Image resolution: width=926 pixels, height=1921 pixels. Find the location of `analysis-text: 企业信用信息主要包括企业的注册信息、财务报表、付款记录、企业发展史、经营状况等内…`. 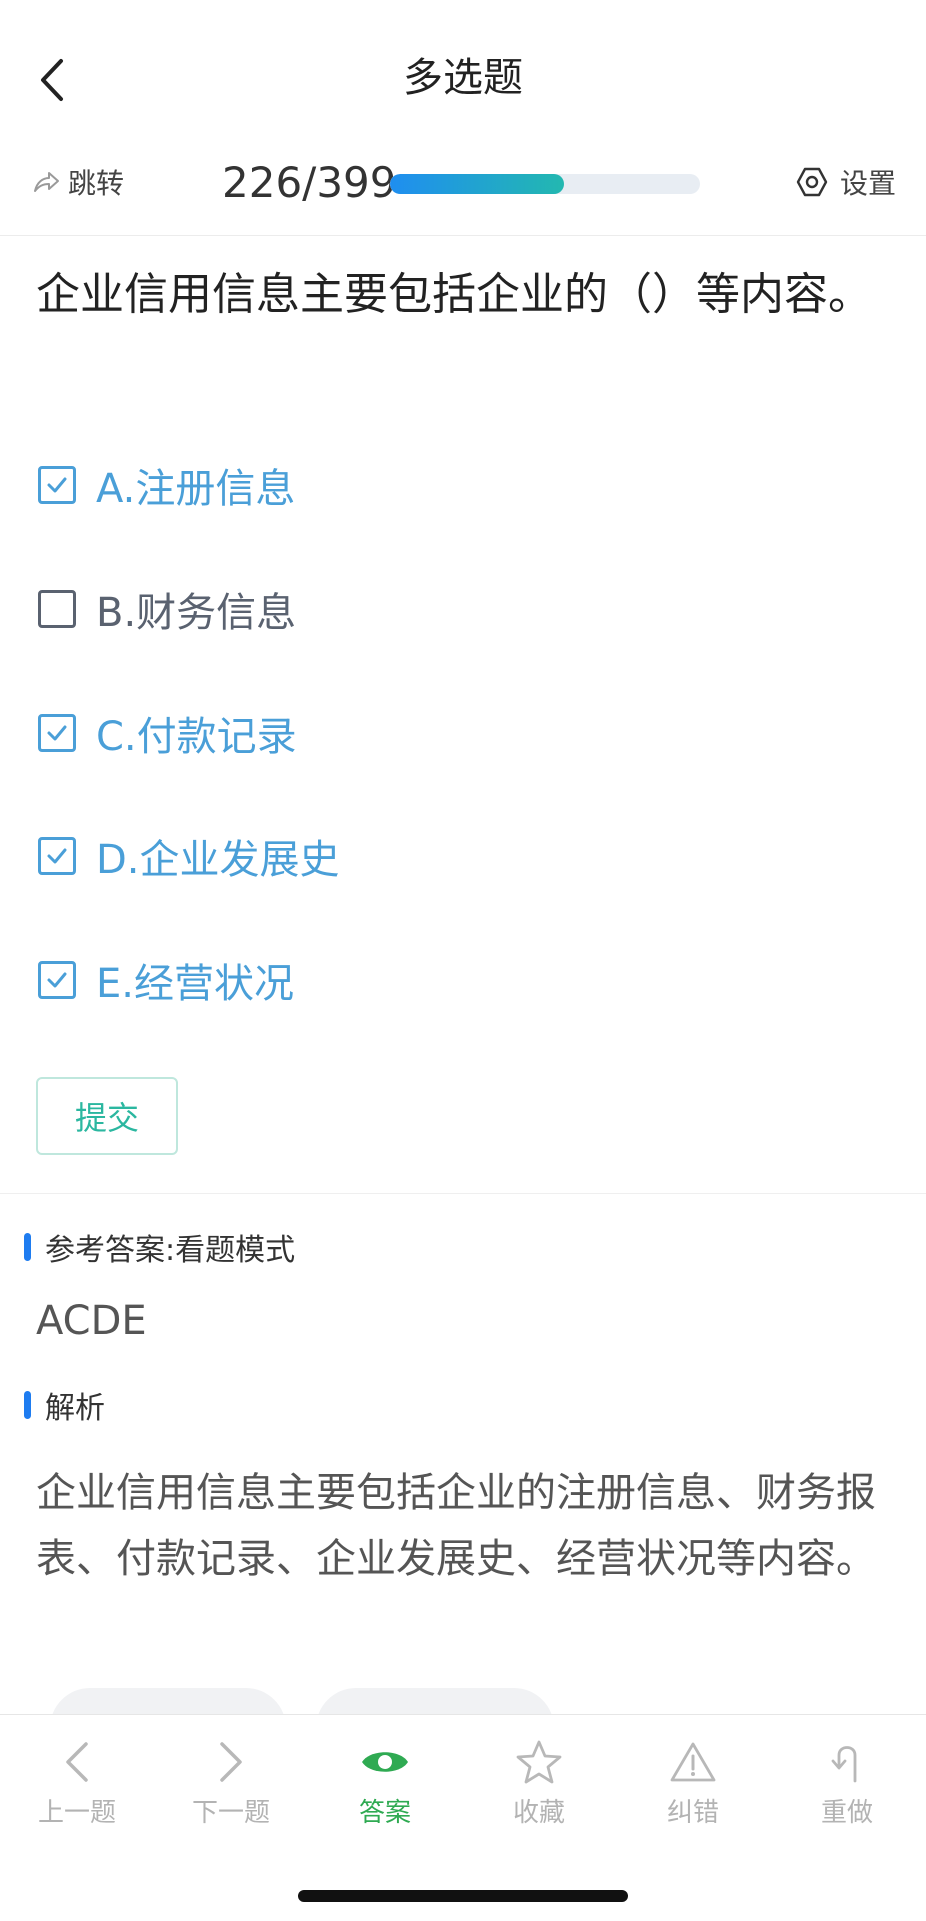

analysis-text: 企业信用信息主要包括企业的注册信息、财务报表、付款记录、企业发展史、经营状况等内… is located at coordinates (456, 1526).